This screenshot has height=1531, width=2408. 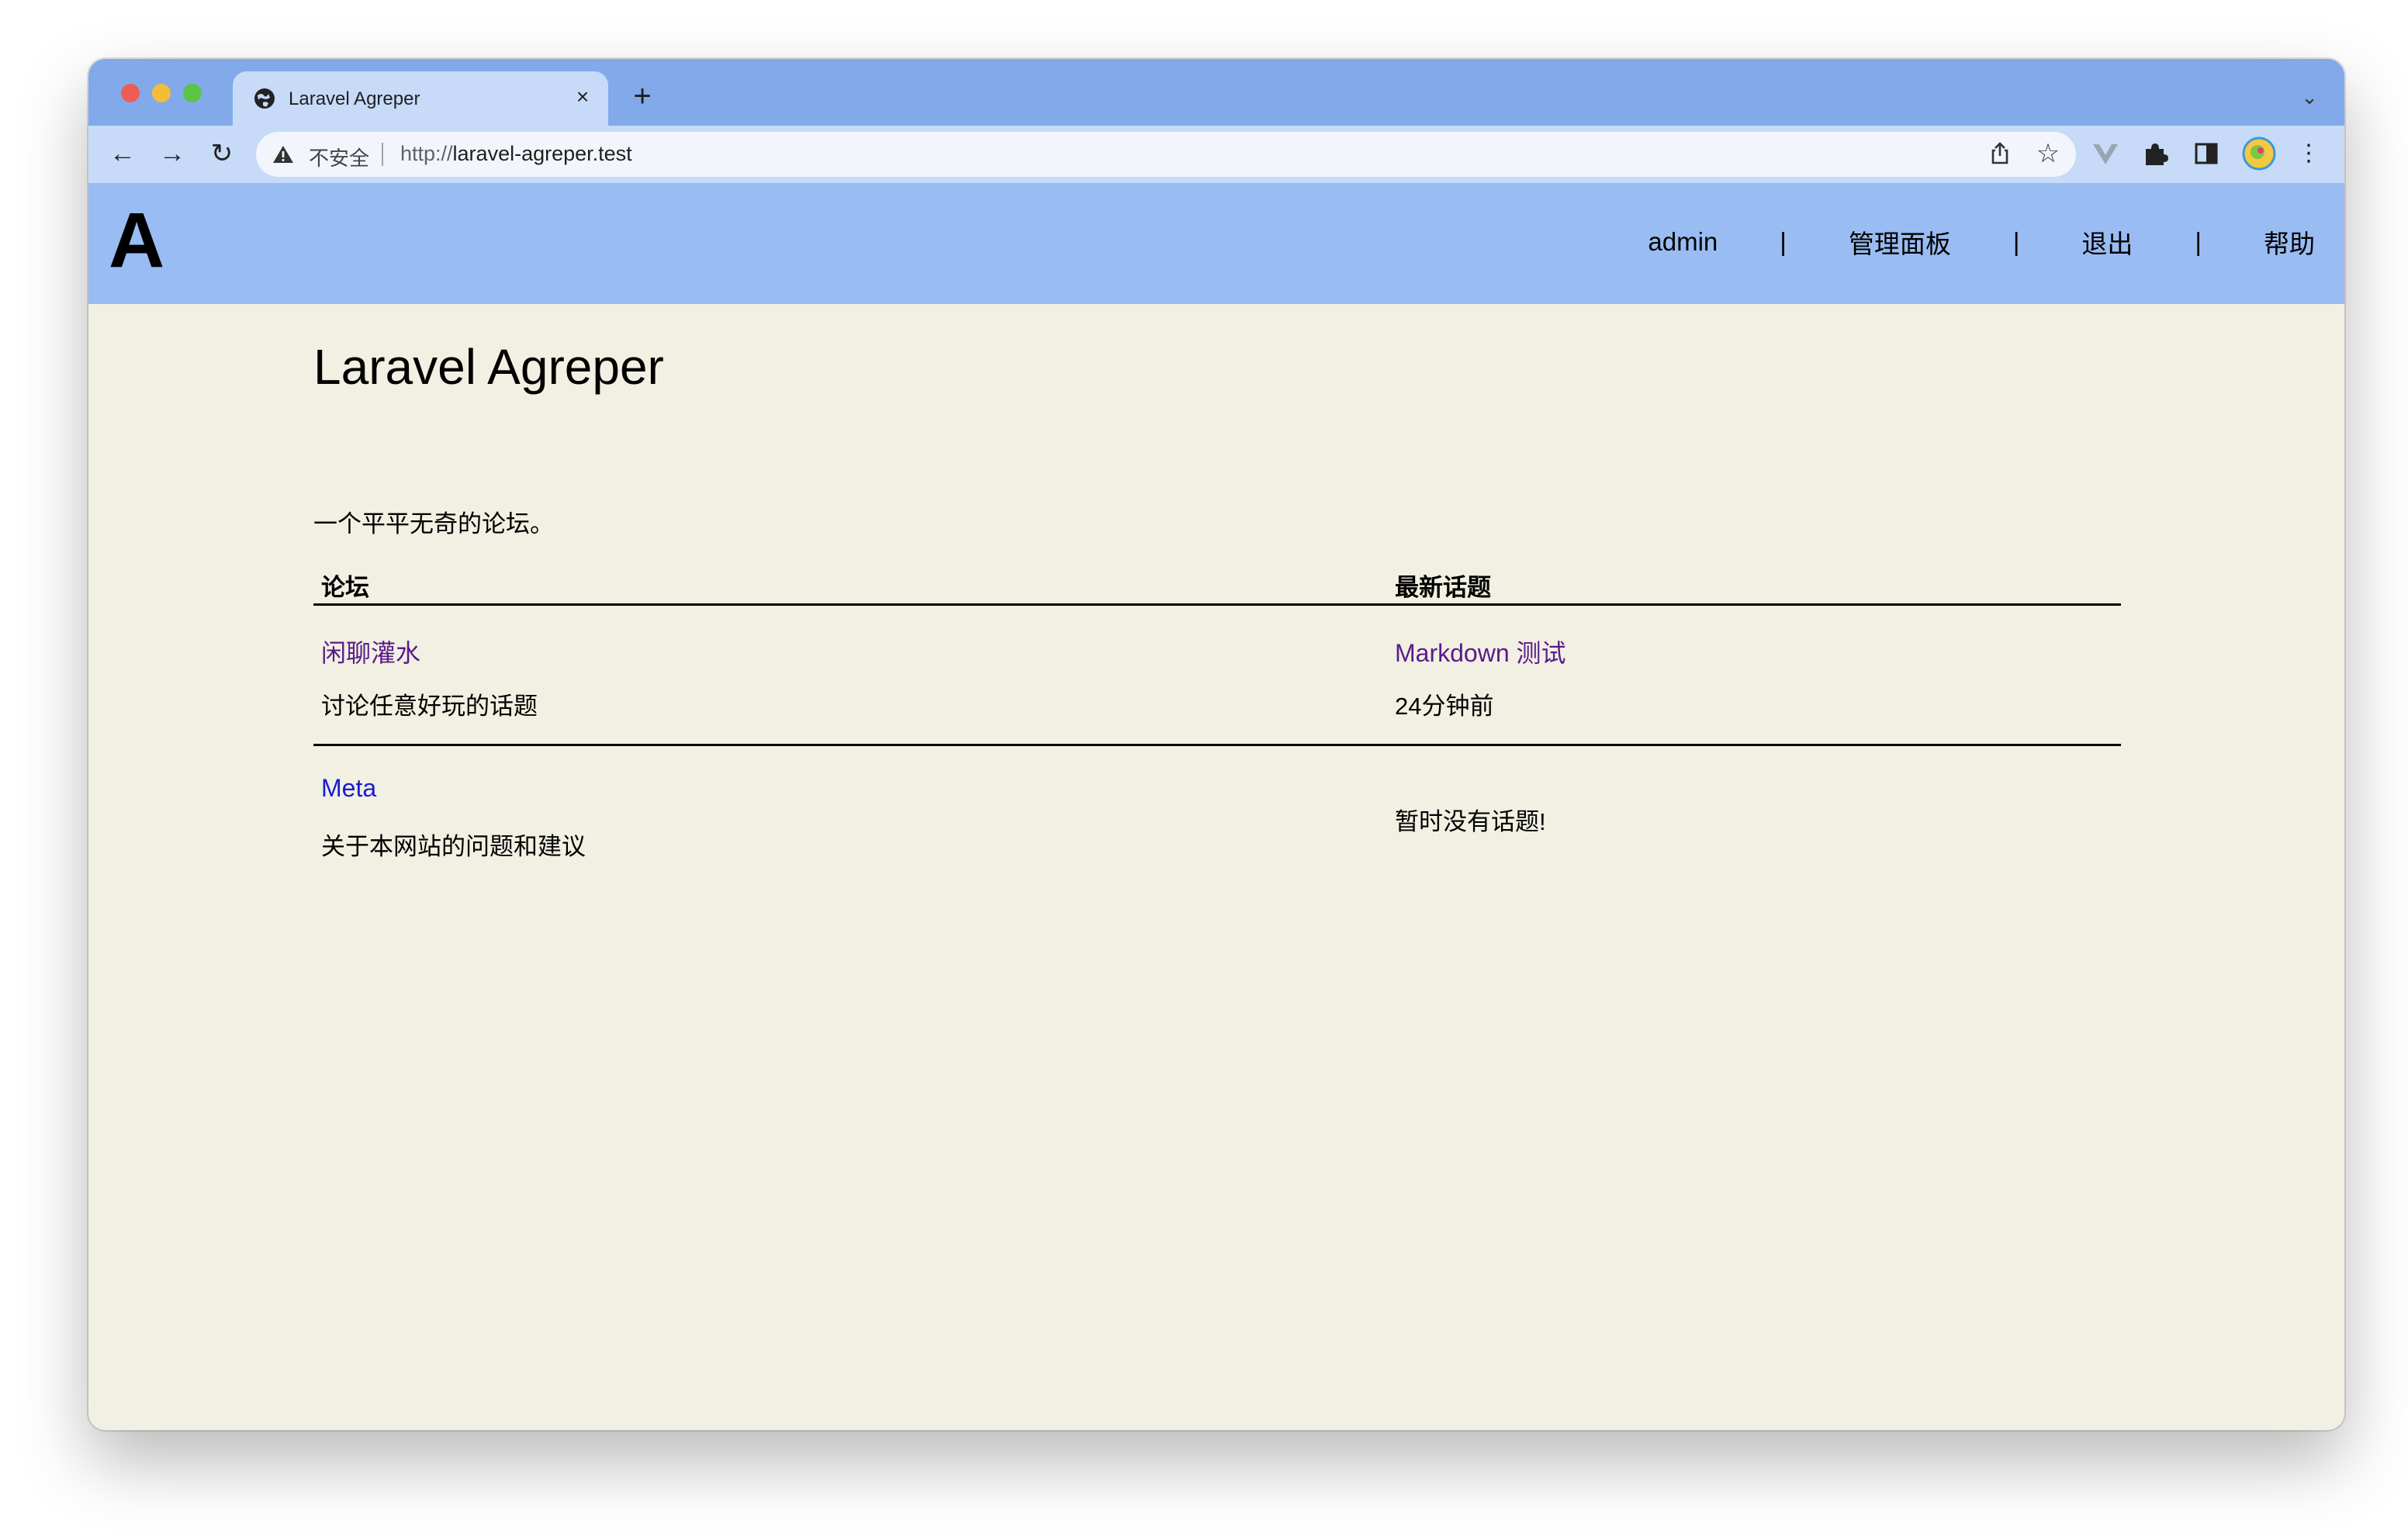 What do you see at coordinates (488, 367) in the screenshot?
I see `page-title: Laravel Agreper` at bounding box center [488, 367].